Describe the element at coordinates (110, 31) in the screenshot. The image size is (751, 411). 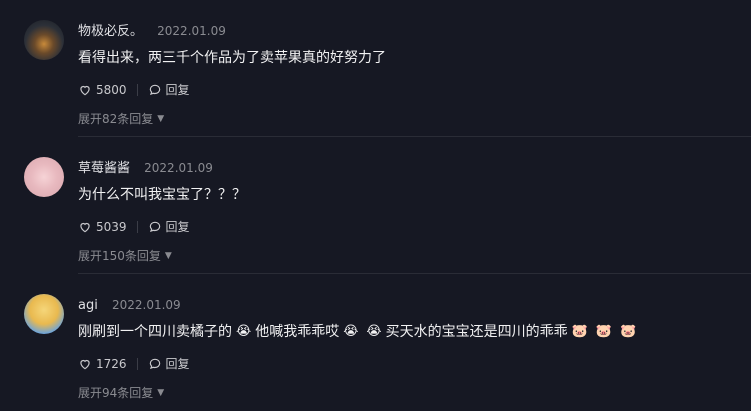
I see `username: 物极必反。` at that location.